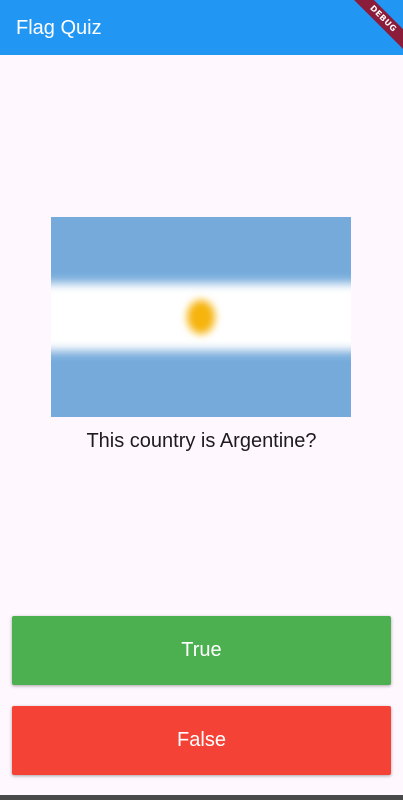 The width and height of the screenshot is (403, 800). What do you see at coordinates (59, 28) in the screenshot?
I see `app-bar-title: Flag Quiz` at bounding box center [59, 28].